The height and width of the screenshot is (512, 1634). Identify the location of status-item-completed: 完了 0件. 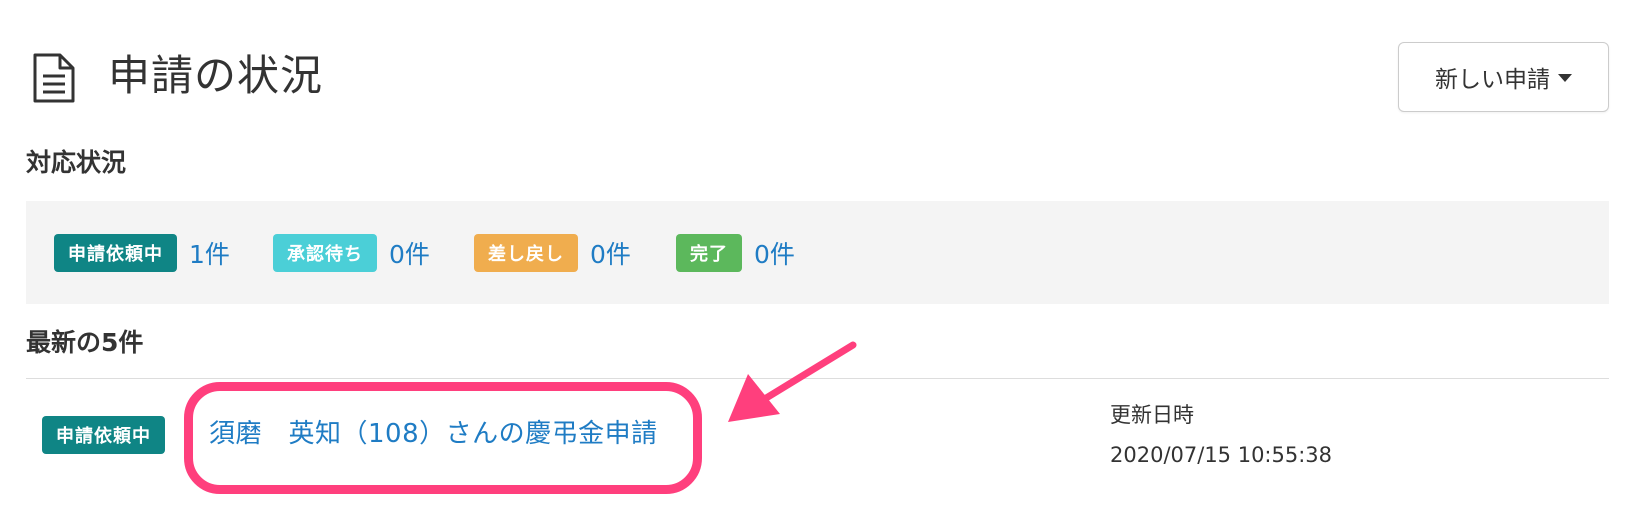
(735, 253).